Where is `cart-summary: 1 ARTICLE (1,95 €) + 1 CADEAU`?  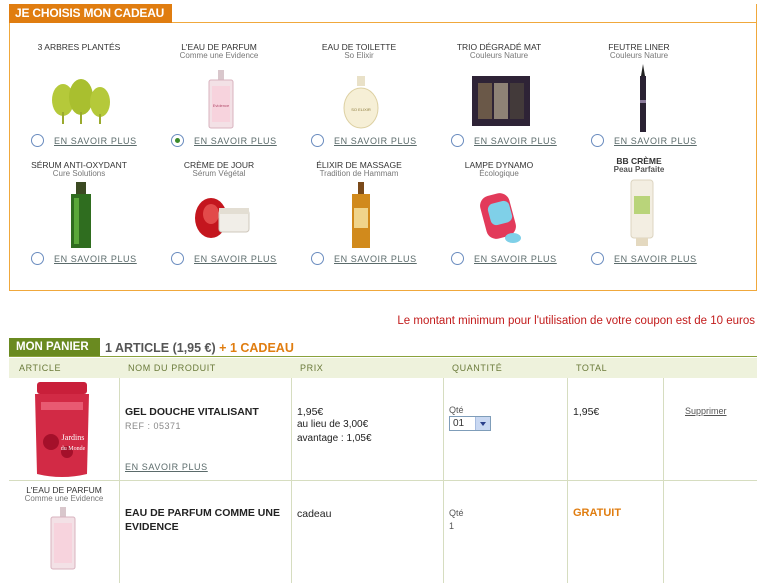
cart-summary: 1 ARTICLE (1,95 €) + 1 CADEAU is located at coordinates (199, 348).